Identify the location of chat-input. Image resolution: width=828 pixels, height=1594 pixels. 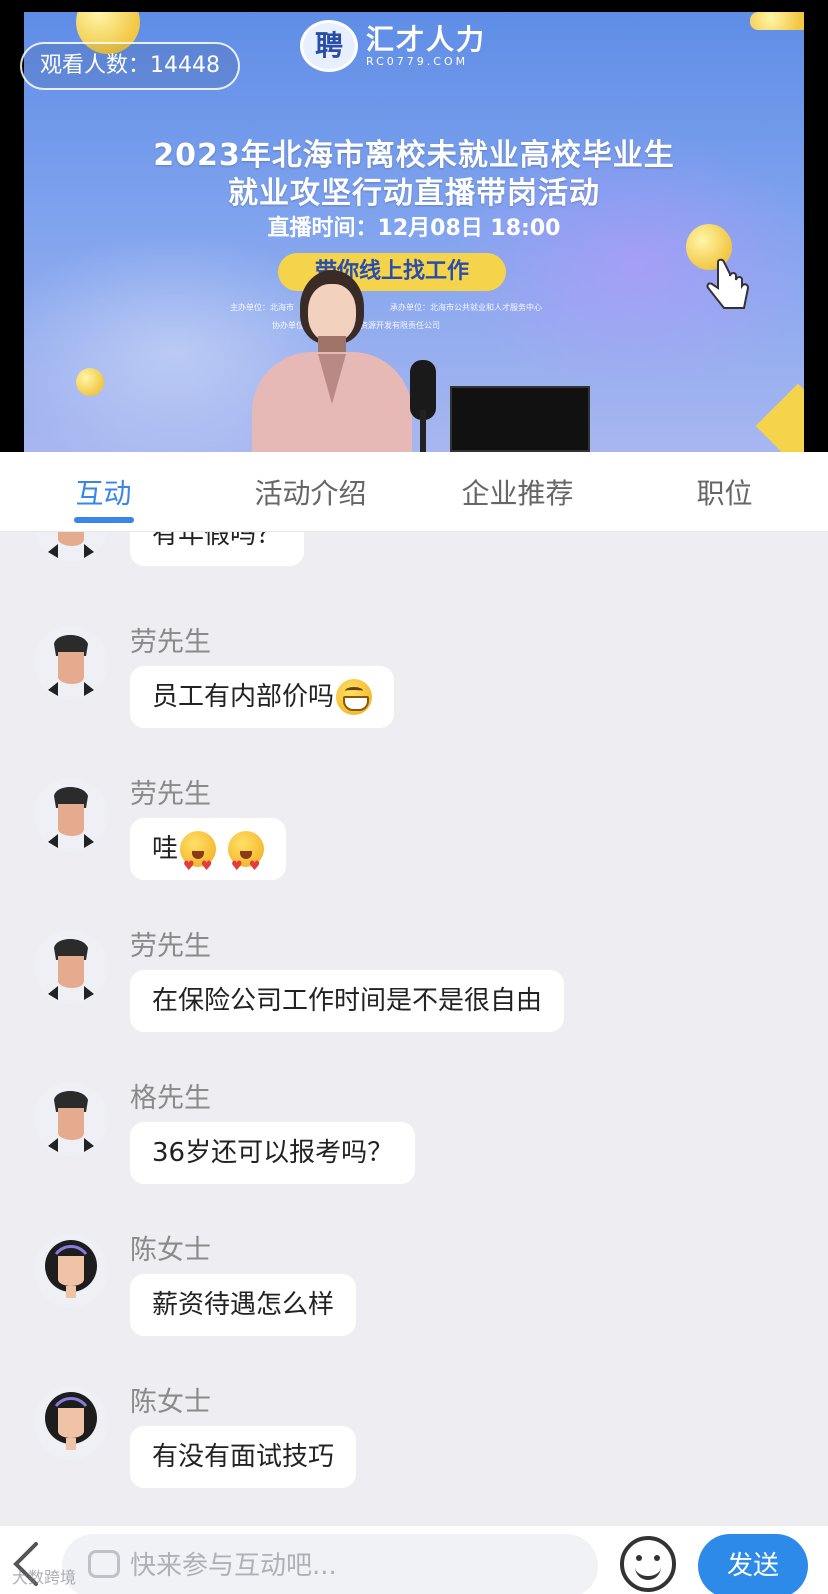
(330, 1564).